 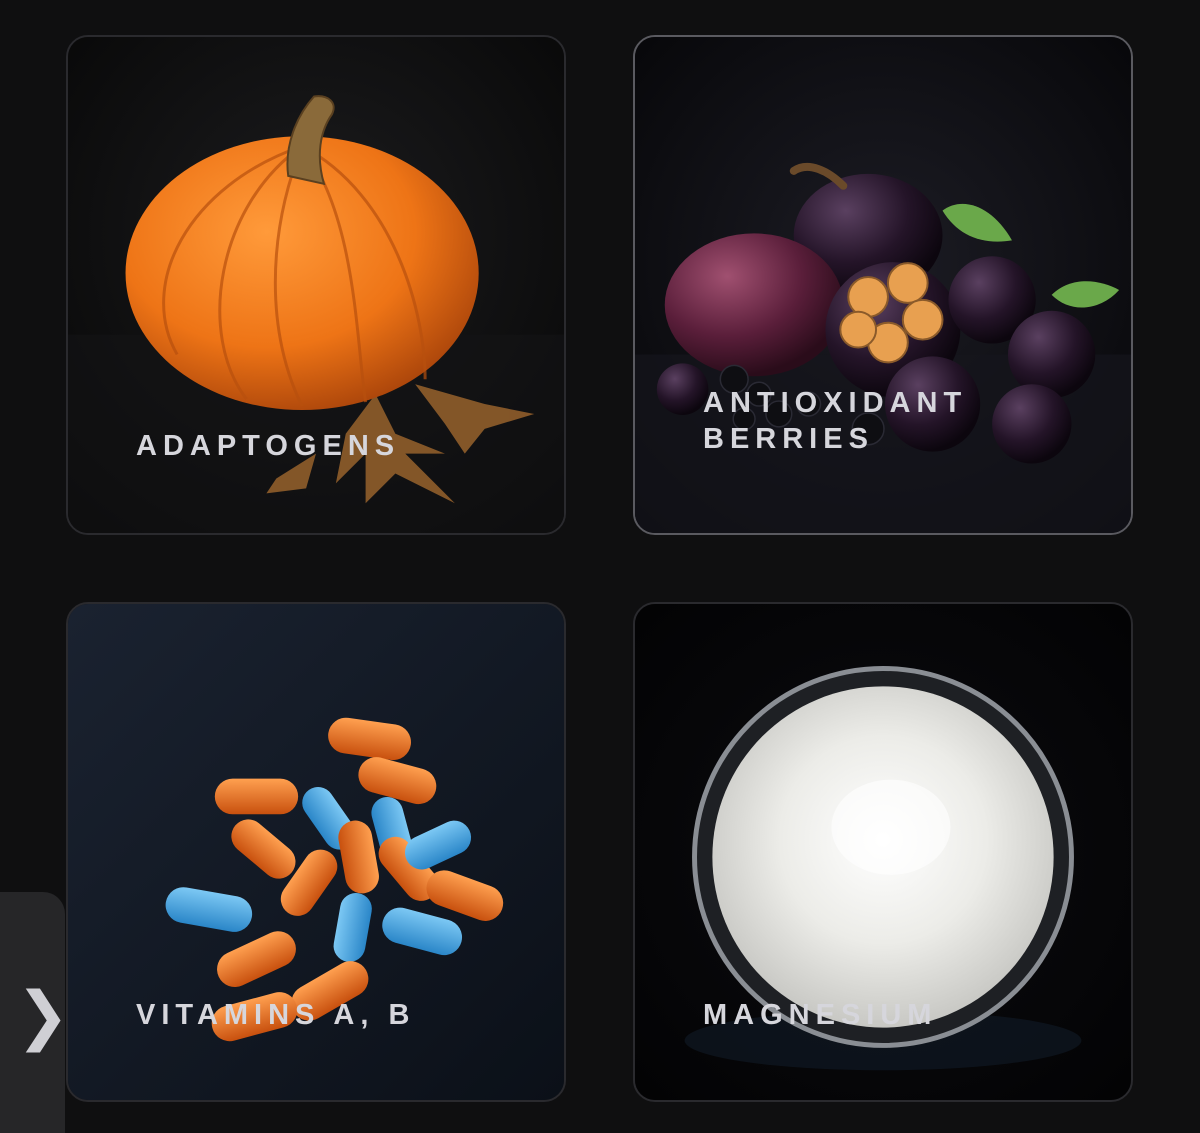 What do you see at coordinates (835, 421) in the screenshot?
I see `card-label: ANTIOXIDANT BERRIES` at bounding box center [835, 421].